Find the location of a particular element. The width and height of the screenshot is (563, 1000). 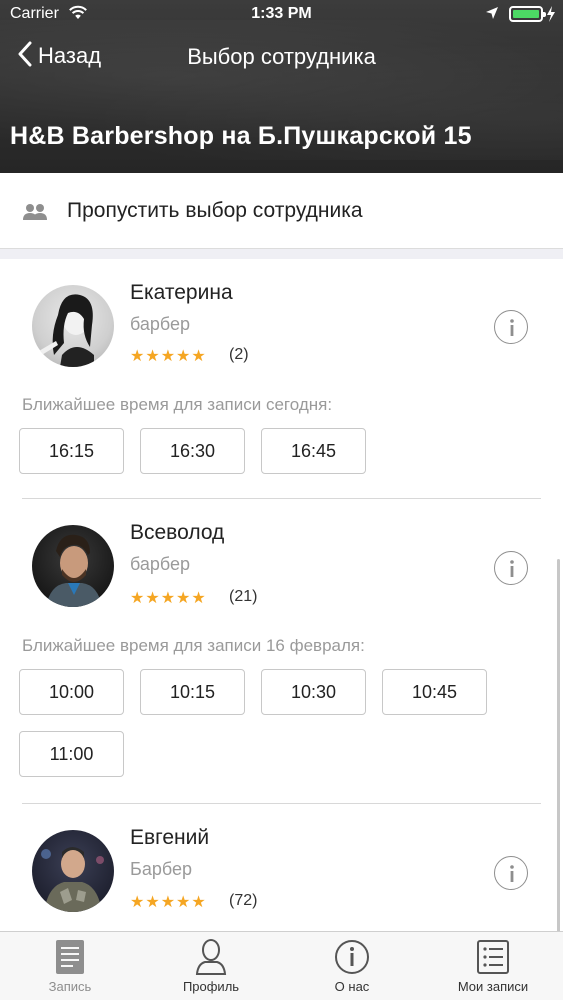

time-slot: 10:15 is located at coordinates (192, 692).